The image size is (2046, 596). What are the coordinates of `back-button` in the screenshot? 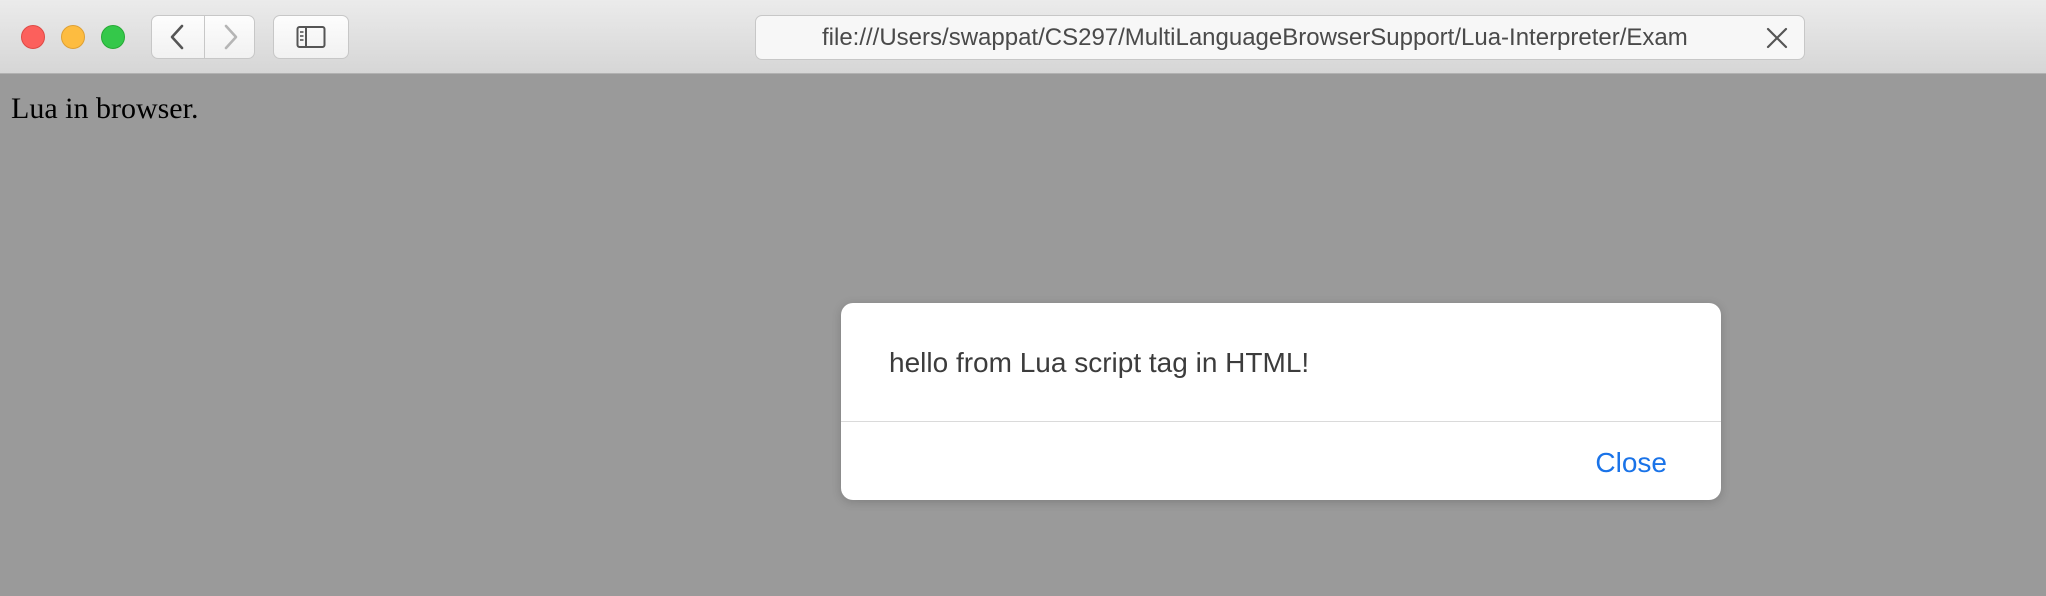 It's located at (178, 37).